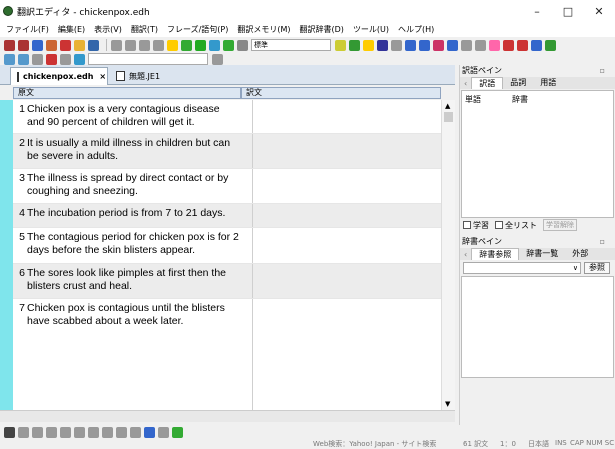 The height and width of the screenshot is (449, 615). What do you see at coordinates (522, 45) in the screenshot?
I see `split-icon` at bounding box center [522, 45].